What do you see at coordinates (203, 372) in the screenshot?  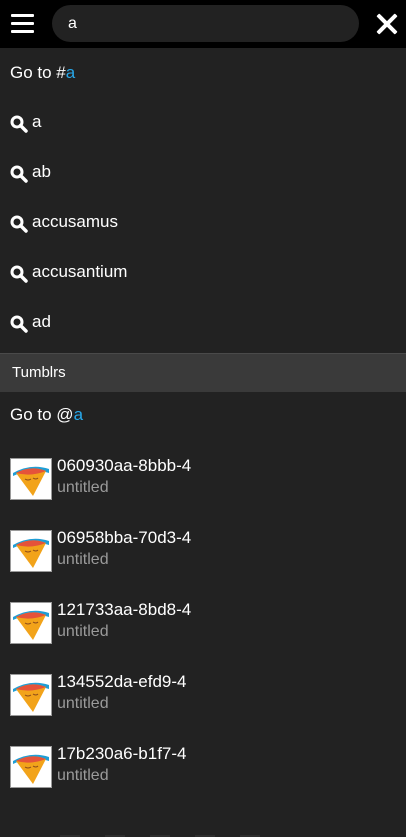 I see `tumblrs-section-header: Tumblrs` at bounding box center [203, 372].